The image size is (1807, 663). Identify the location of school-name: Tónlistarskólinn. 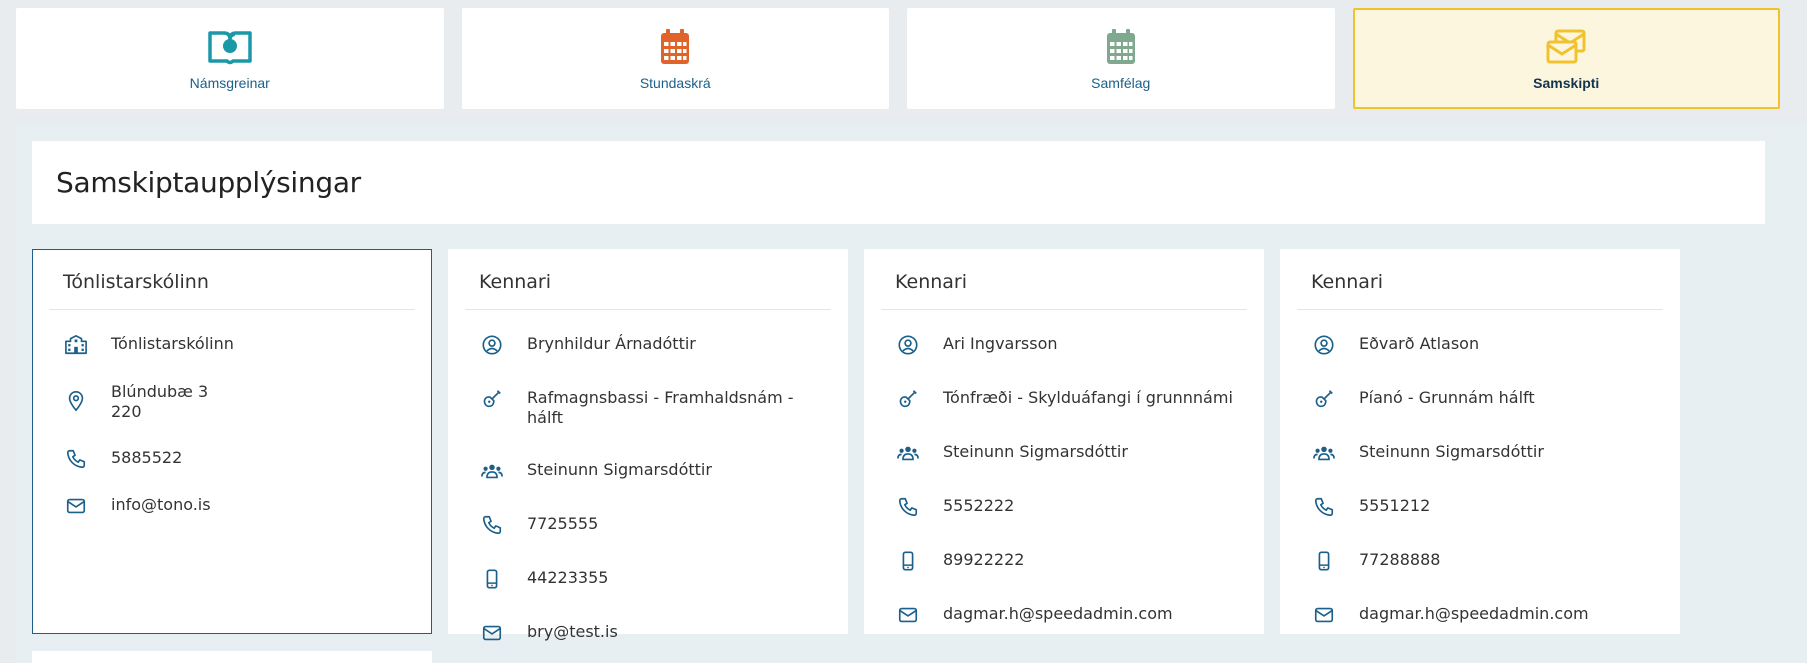
(172, 343).